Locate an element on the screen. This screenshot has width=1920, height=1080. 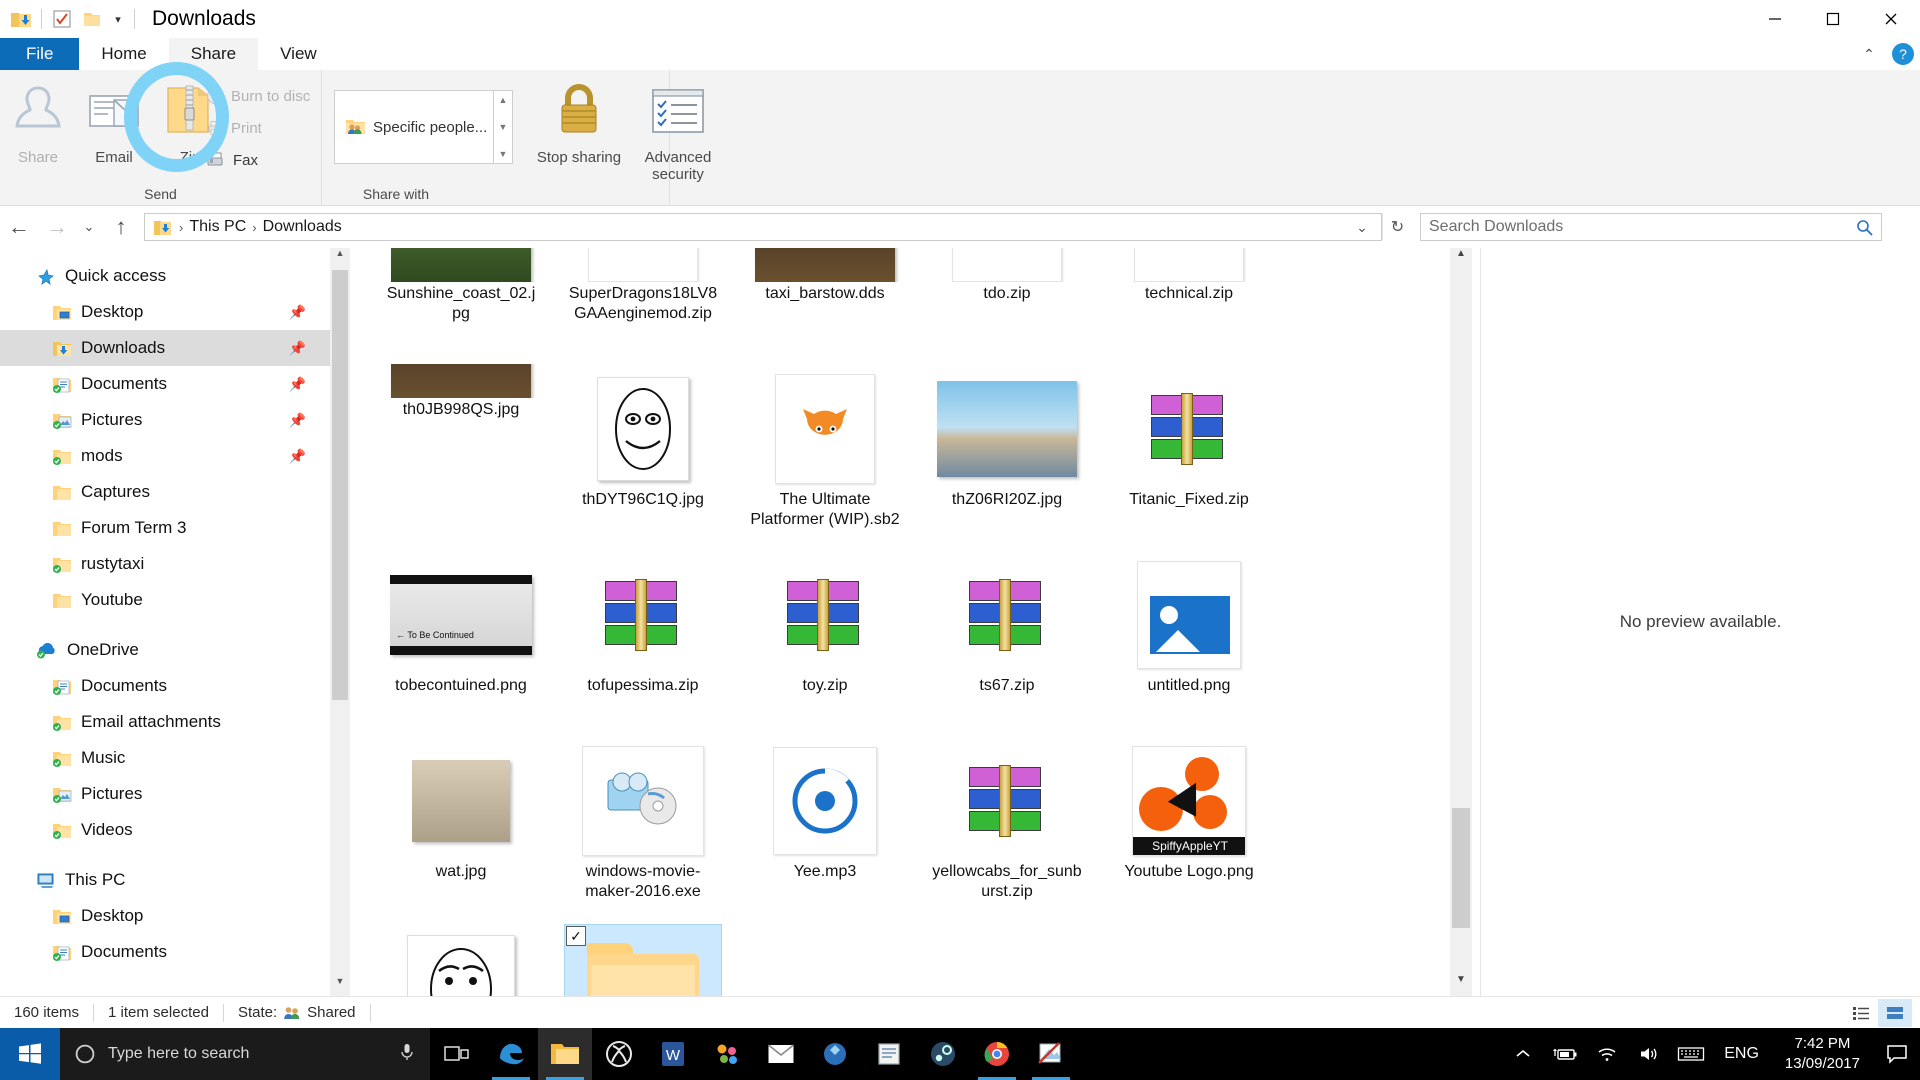
file-tile: SuperDragons18LV8GAAenginemod.zip is located at coordinates (643, 306).